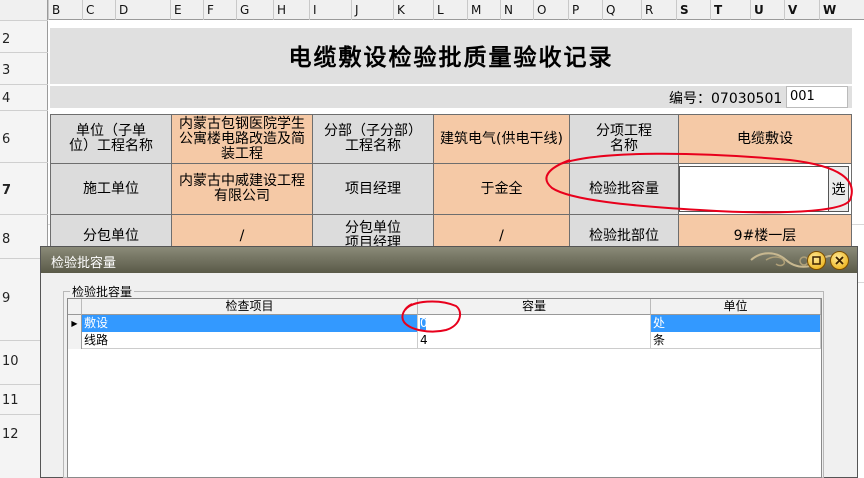 This screenshot has width=864, height=478. Describe the element at coordinates (450, 10) in the screenshot. I see `column-label: L` at that location.